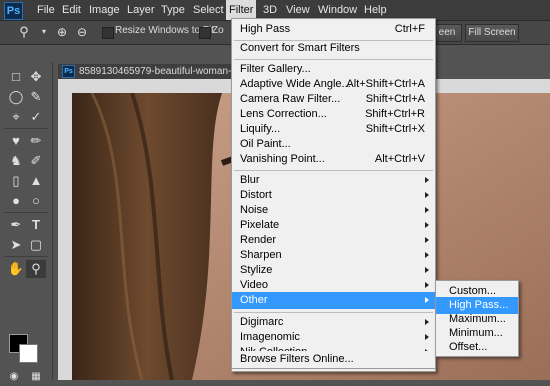 This screenshot has width=550, height=386. I want to click on last-filter-item: High Pass Ctrl+F, so click(333, 29).